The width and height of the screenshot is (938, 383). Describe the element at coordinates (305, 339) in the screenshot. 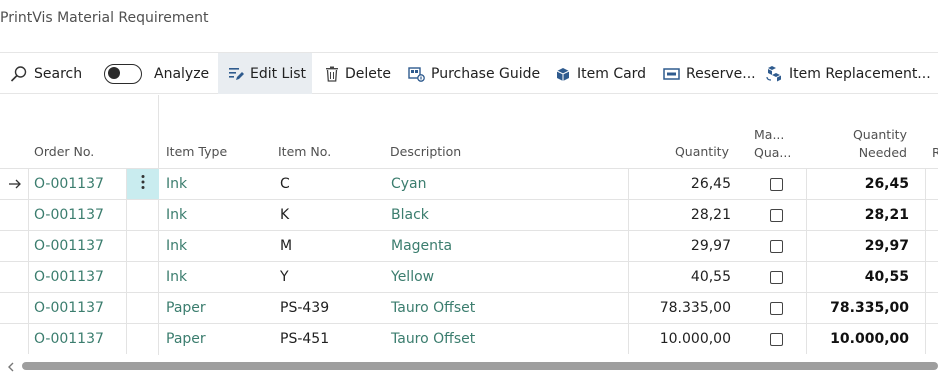

I see `item-no-cell: PS-451` at that location.